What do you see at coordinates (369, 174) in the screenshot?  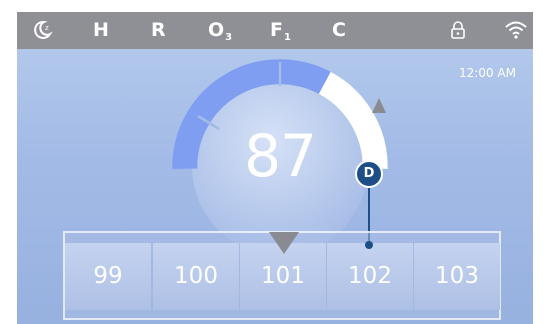 I see `callout-badge: D` at bounding box center [369, 174].